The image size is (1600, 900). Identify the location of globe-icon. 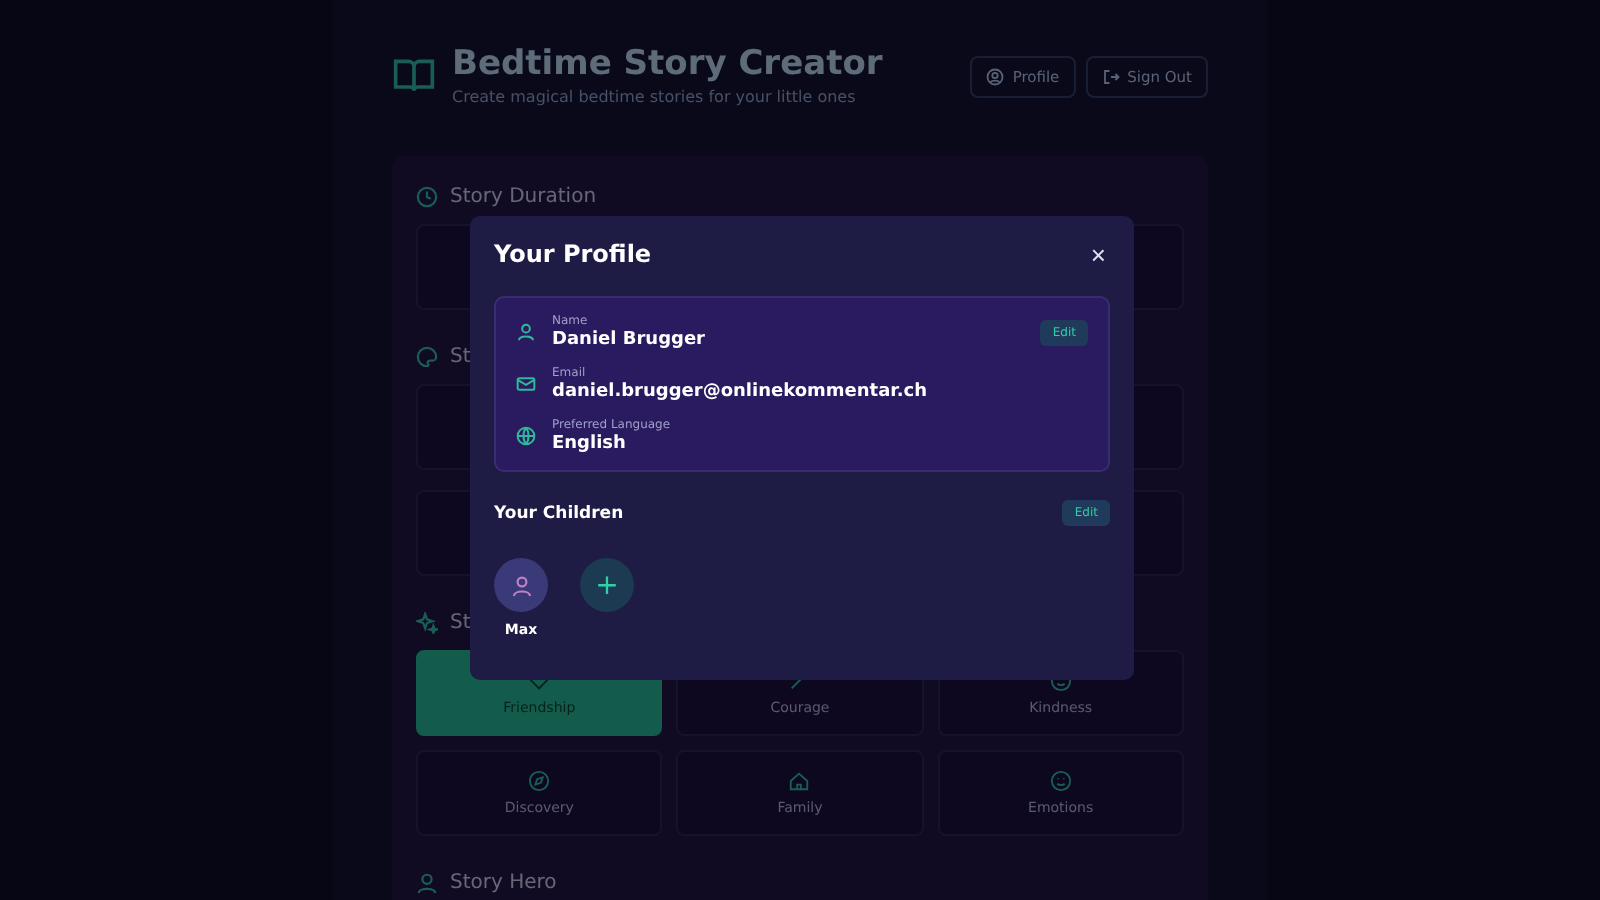
(526, 436).